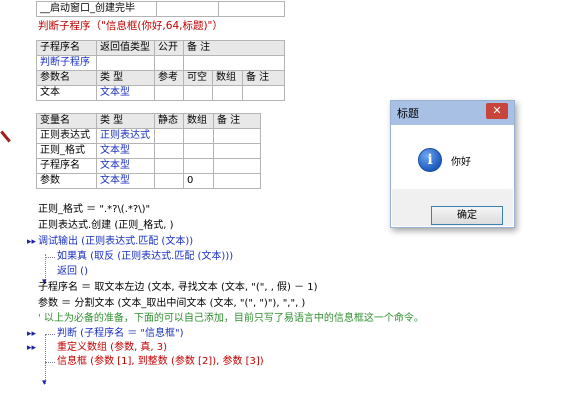 The width and height of the screenshot is (577, 400). I want to click on code-line-3: 调试输出 (正则表达式.匹配 (文本)), so click(115, 242).